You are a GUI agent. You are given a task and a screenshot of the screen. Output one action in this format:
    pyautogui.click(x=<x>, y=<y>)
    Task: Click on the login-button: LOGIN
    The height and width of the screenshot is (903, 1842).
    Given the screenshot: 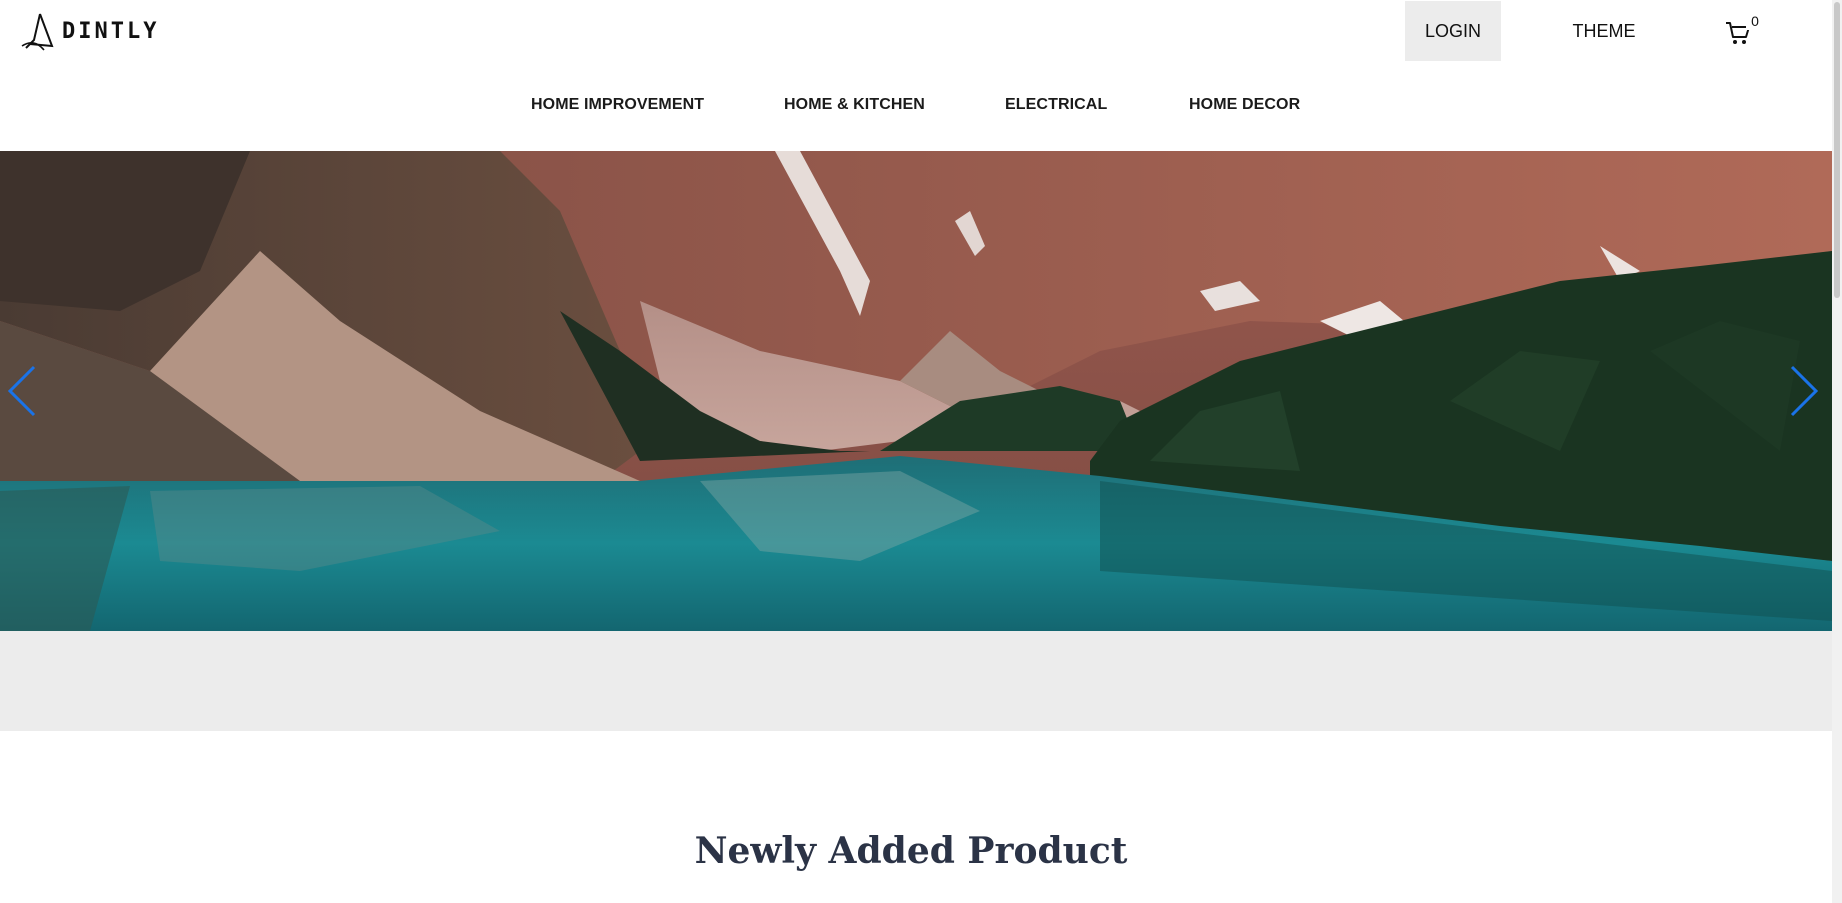 What is the action you would take?
    pyautogui.click(x=1453, y=31)
    